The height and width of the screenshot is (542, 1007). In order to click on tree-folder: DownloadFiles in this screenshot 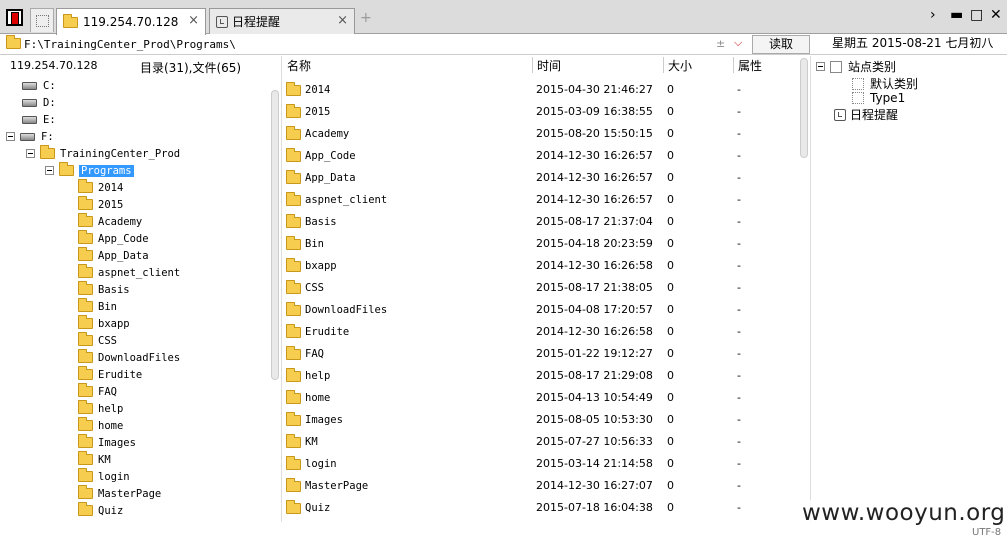, I will do `click(129, 357)`.